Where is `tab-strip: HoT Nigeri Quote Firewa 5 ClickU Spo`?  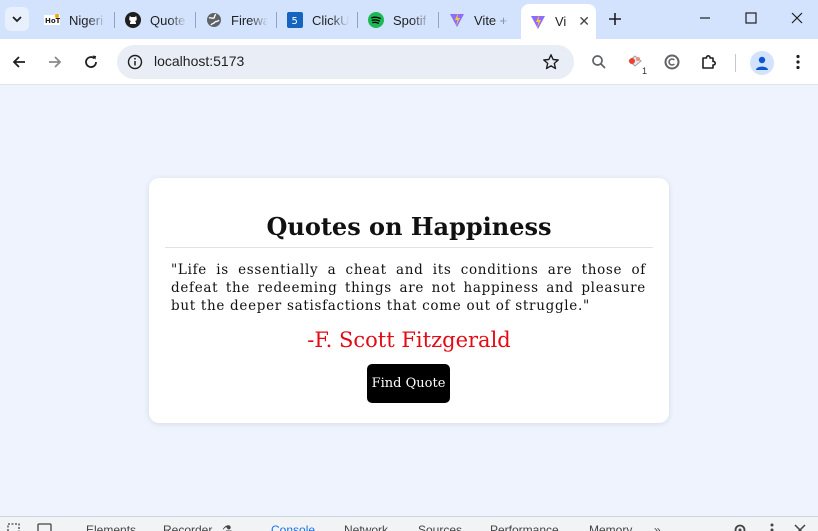
tab-strip: HoT Nigeri Quote Firewa 5 ClickU Spo is located at coordinates (409, 19).